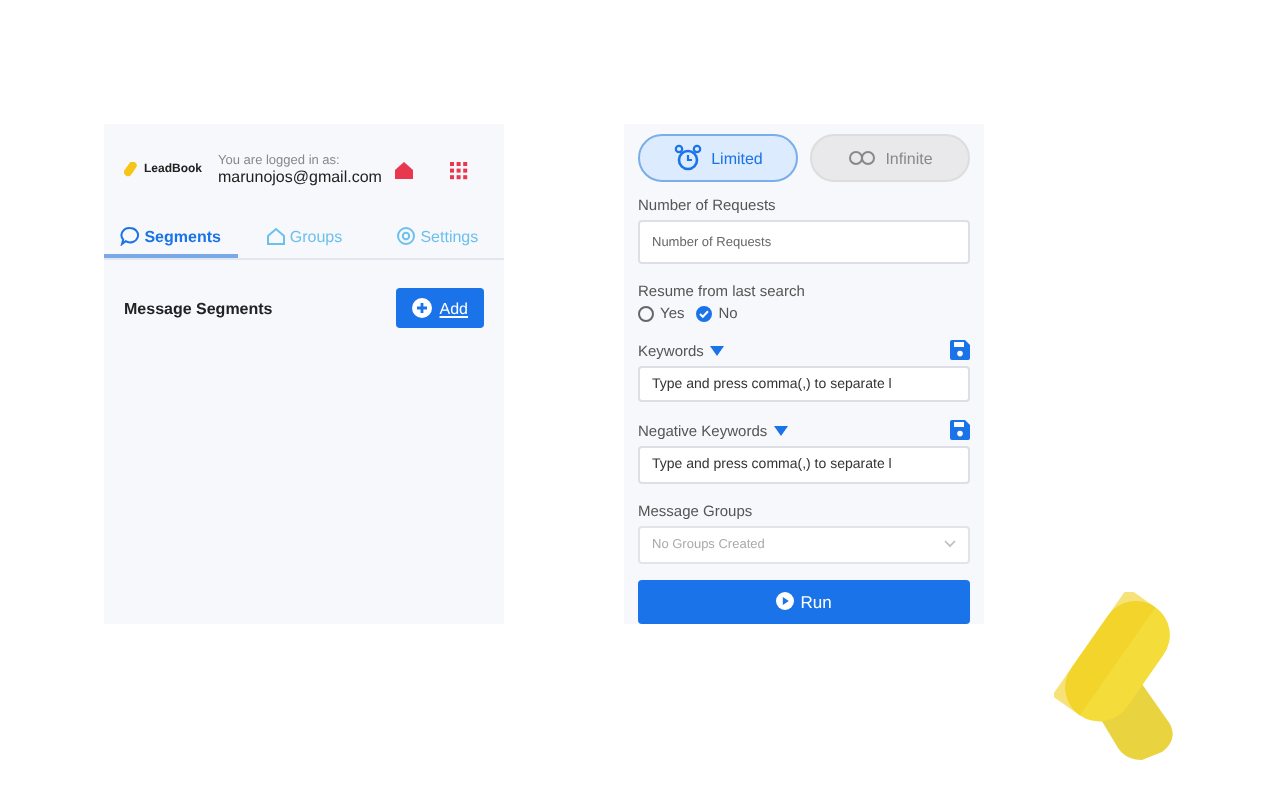  I want to click on mode-toggle: Limited, so click(718, 158).